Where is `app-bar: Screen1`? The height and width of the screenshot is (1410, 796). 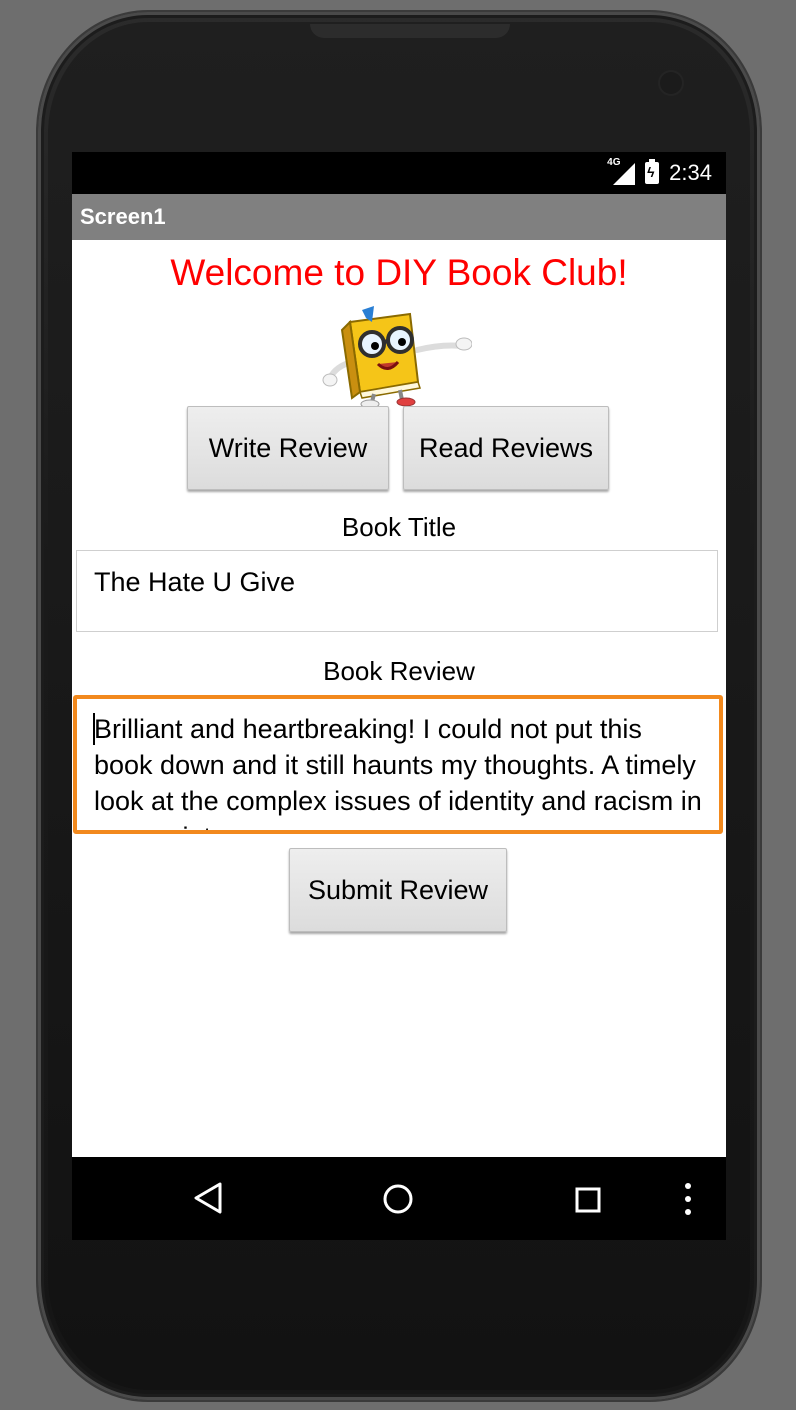 app-bar: Screen1 is located at coordinates (399, 217).